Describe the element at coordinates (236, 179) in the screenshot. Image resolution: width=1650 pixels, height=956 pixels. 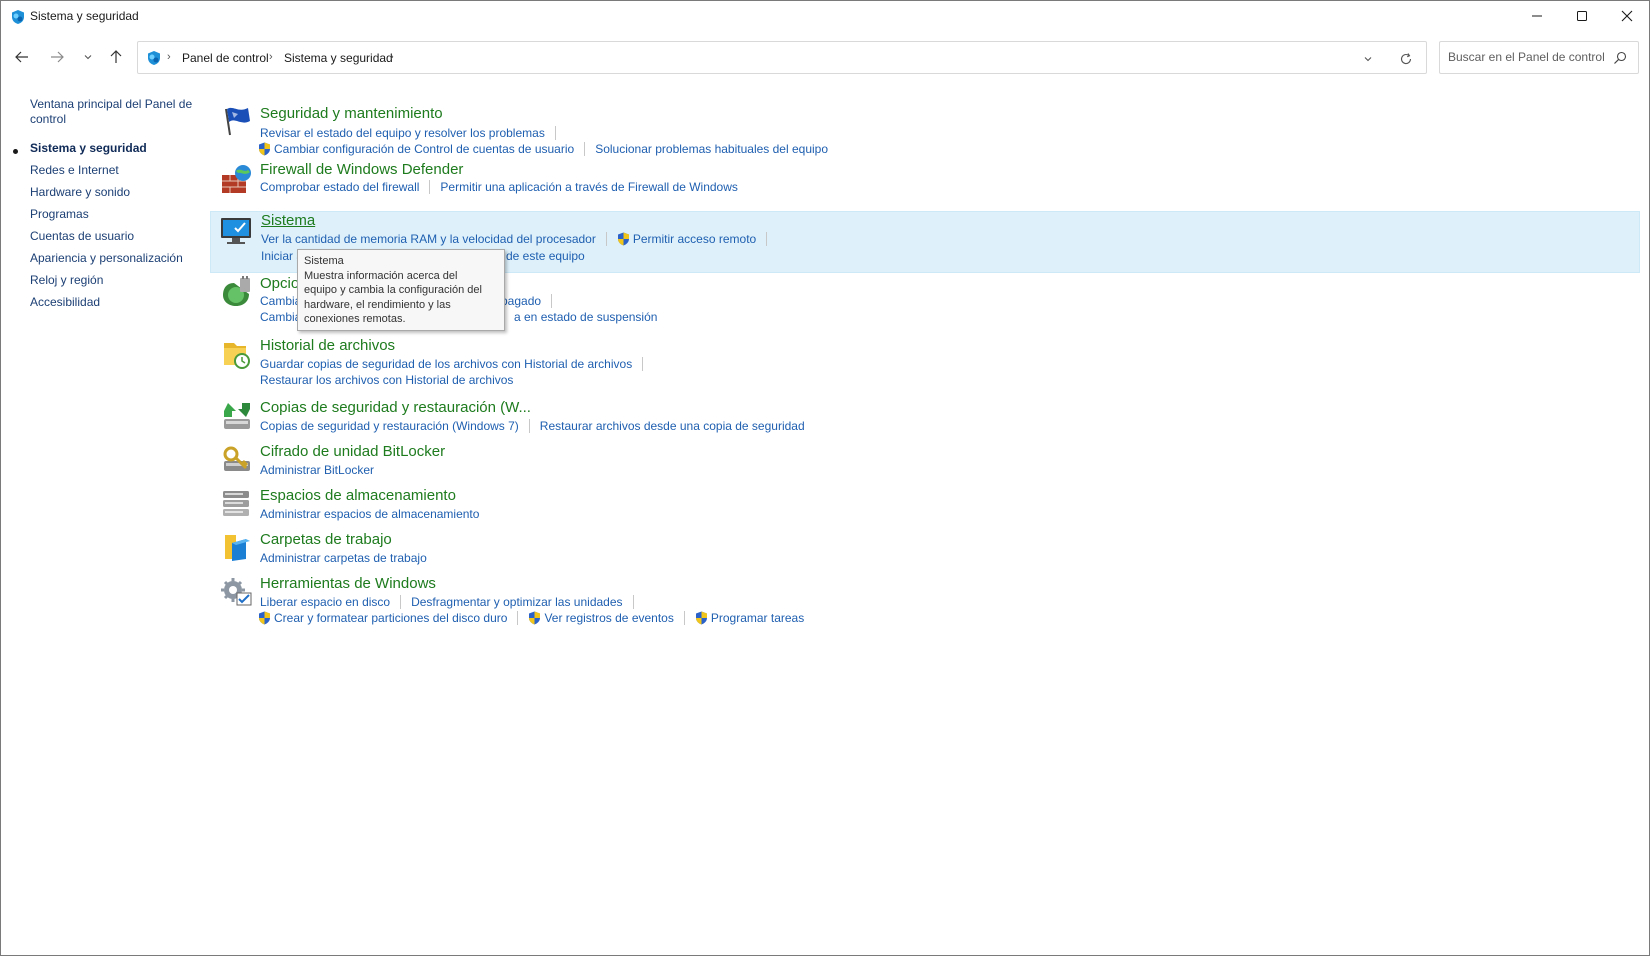
I see `firewall-icon` at that location.